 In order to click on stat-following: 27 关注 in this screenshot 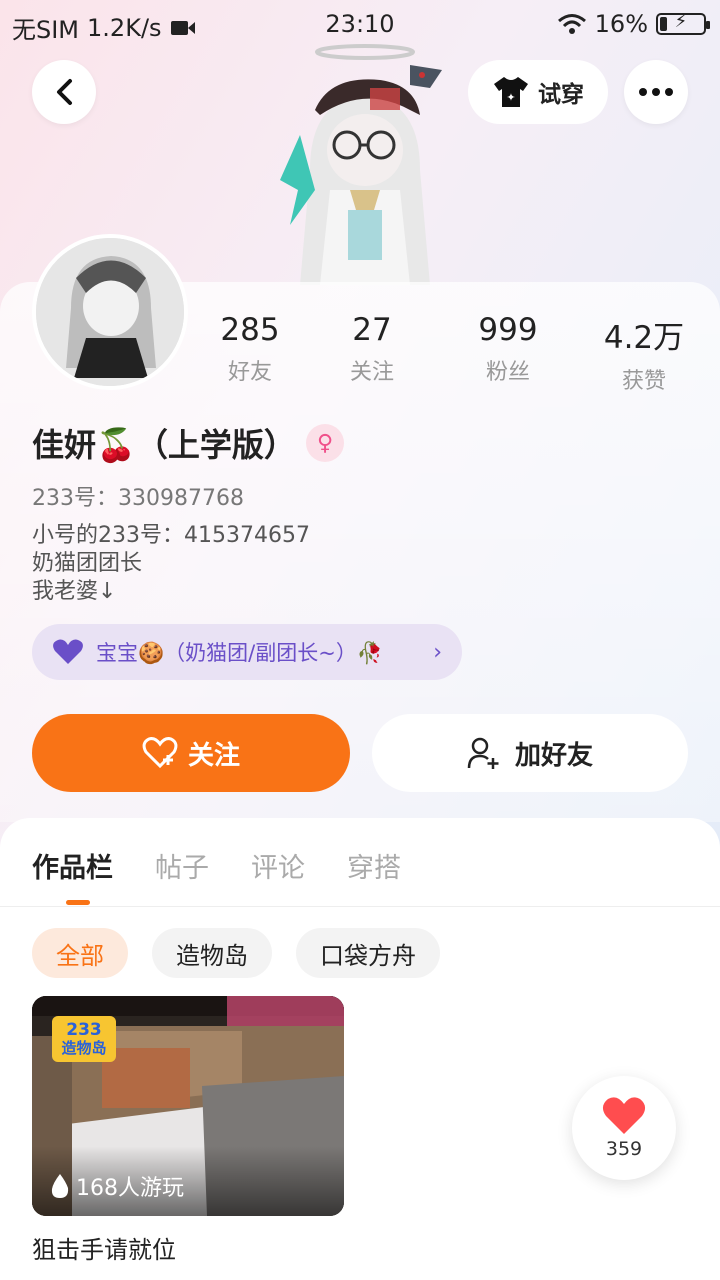, I will do `click(372, 349)`.